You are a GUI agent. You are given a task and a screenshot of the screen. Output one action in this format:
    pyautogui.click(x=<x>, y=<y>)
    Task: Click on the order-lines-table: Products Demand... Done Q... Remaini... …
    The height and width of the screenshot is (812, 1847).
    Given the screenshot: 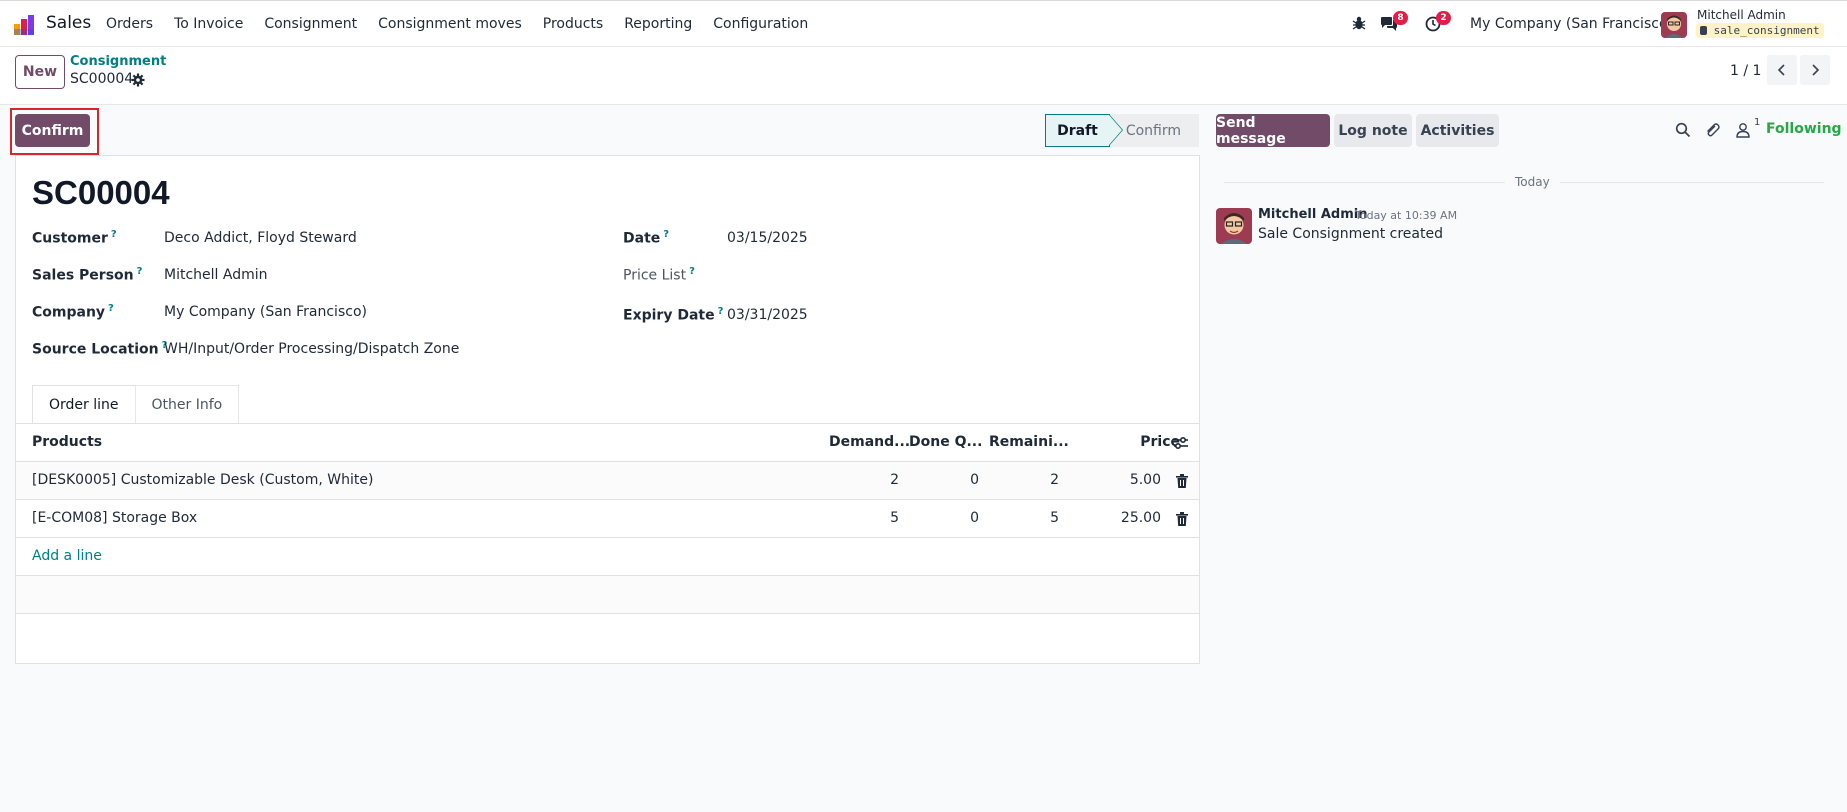 What is the action you would take?
    pyautogui.click(x=607, y=519)
    